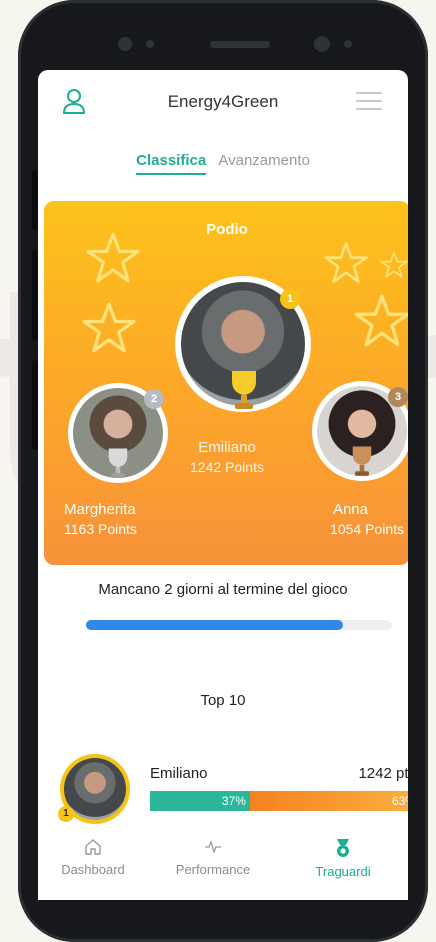 Image resolution: width=436 pixels, height=942 pixels. What do you see at coordinates (118, 463) in the screenshot?
I see `silver-trophy-icon` at bounding box center [118, 463].